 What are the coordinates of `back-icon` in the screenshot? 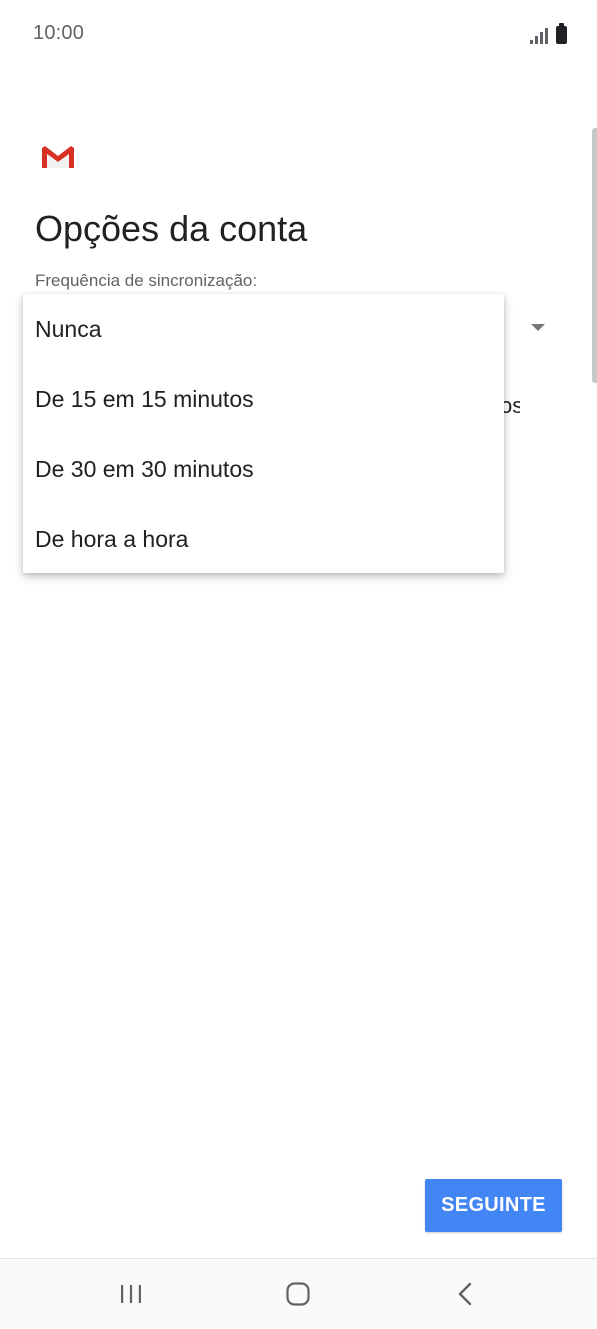 It's located at (465, 1294).